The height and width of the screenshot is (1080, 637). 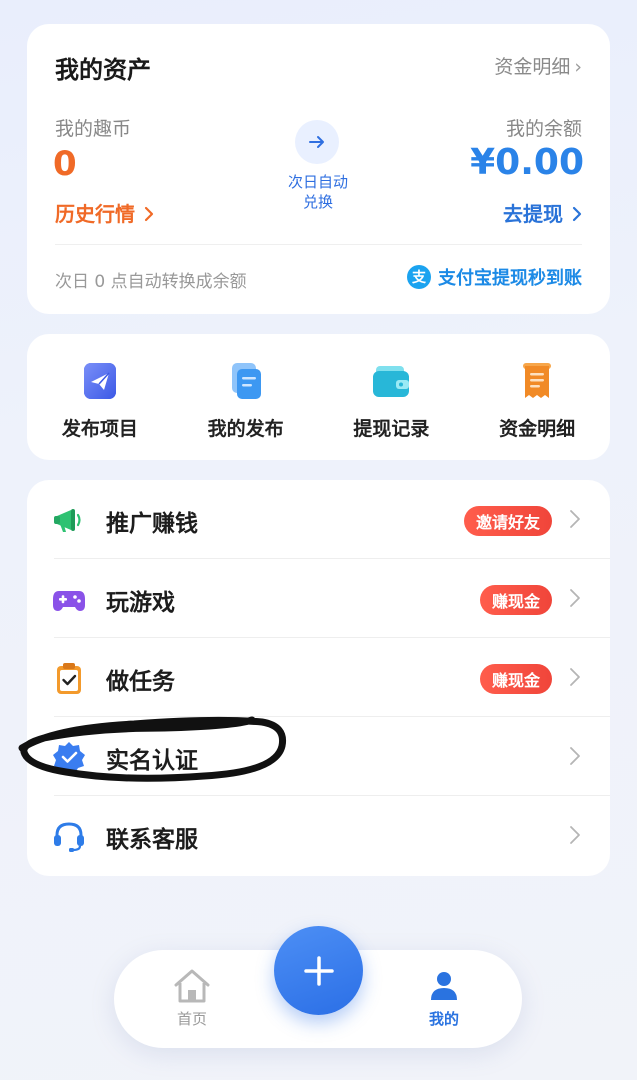 I want to click on nav-mine-tab: 我的, so click(x=444, y=998).